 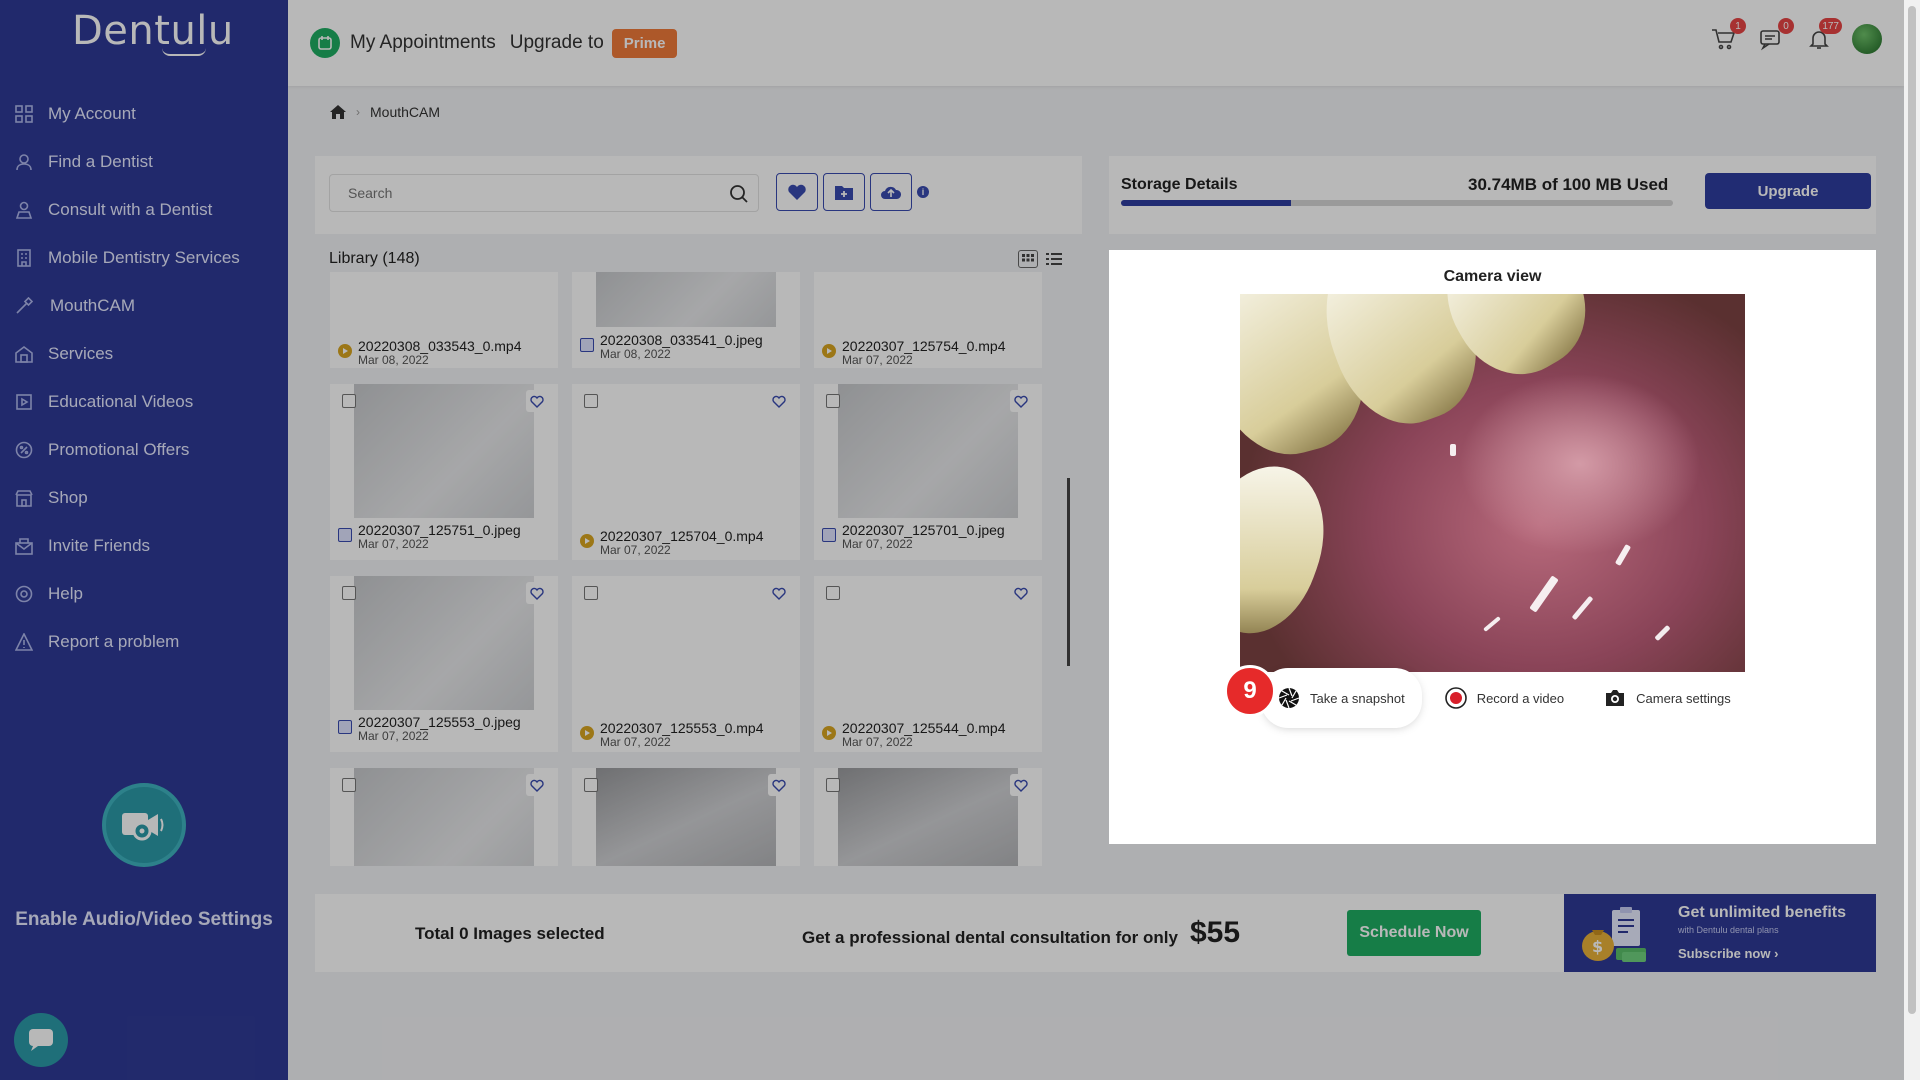 What do you see at coordinates (325, 43) in the screenshot?
I see `calendar-icon` at bounding box center [325, 43].